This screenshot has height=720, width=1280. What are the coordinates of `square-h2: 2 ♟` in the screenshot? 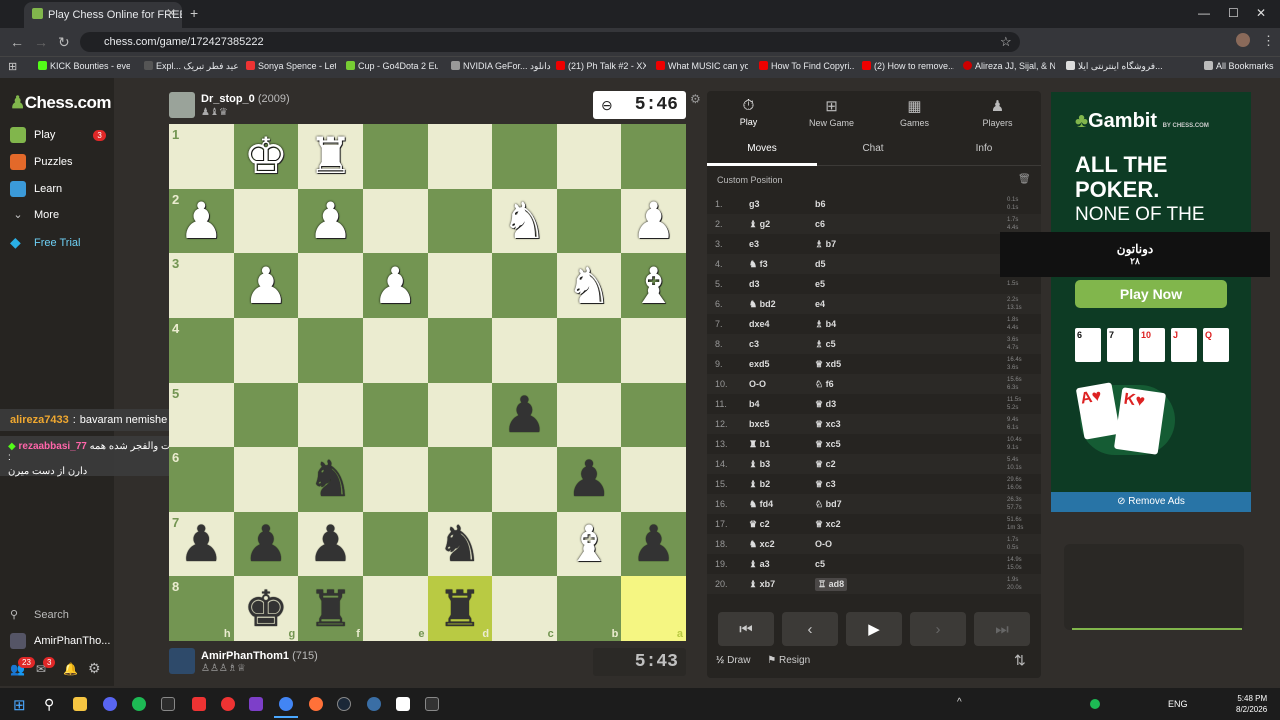 It's located at (201, 221).